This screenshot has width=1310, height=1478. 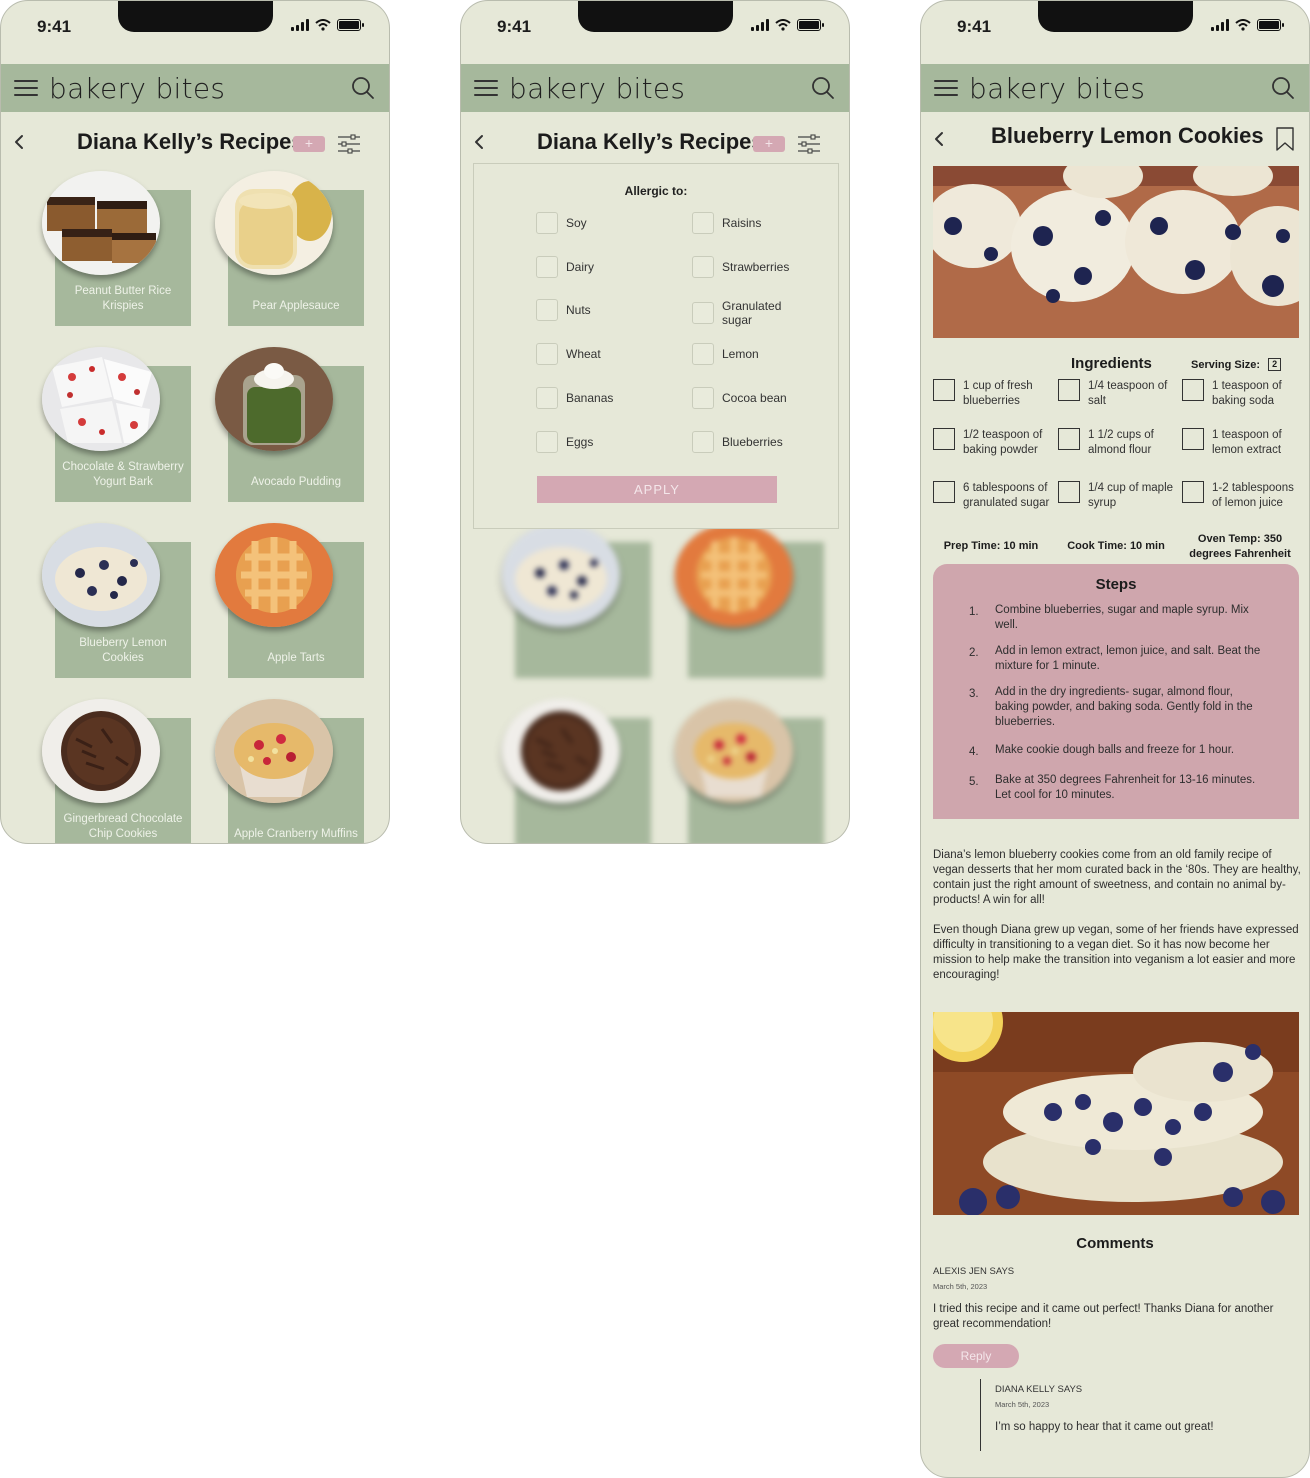 What do you see at coordinates (1244, 496) in the screenshot?
I see `ingredient-item: 1-2 tablespoons of lemon juice` at bounding box center [1244, 496].